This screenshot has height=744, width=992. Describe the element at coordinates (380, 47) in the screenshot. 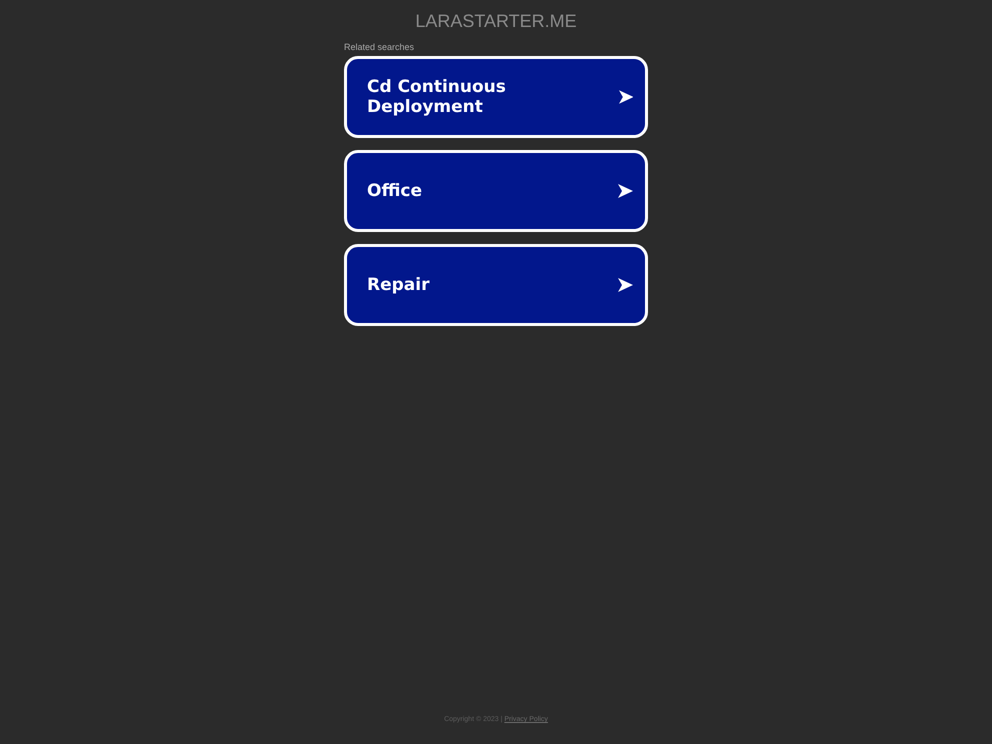

I see `section-heading: Related searches` at that location.